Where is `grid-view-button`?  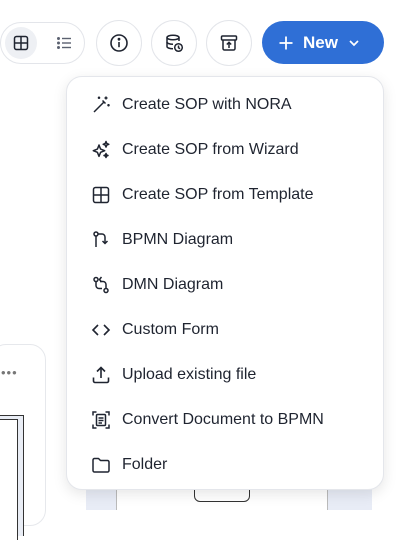 grid-view-button is located at coordinates (21, 43).